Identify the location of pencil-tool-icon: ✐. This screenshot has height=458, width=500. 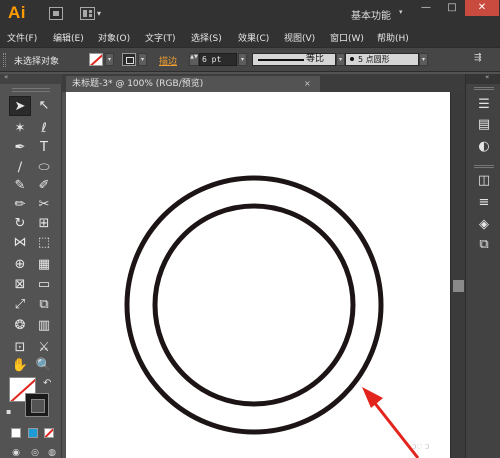
(44, 186).